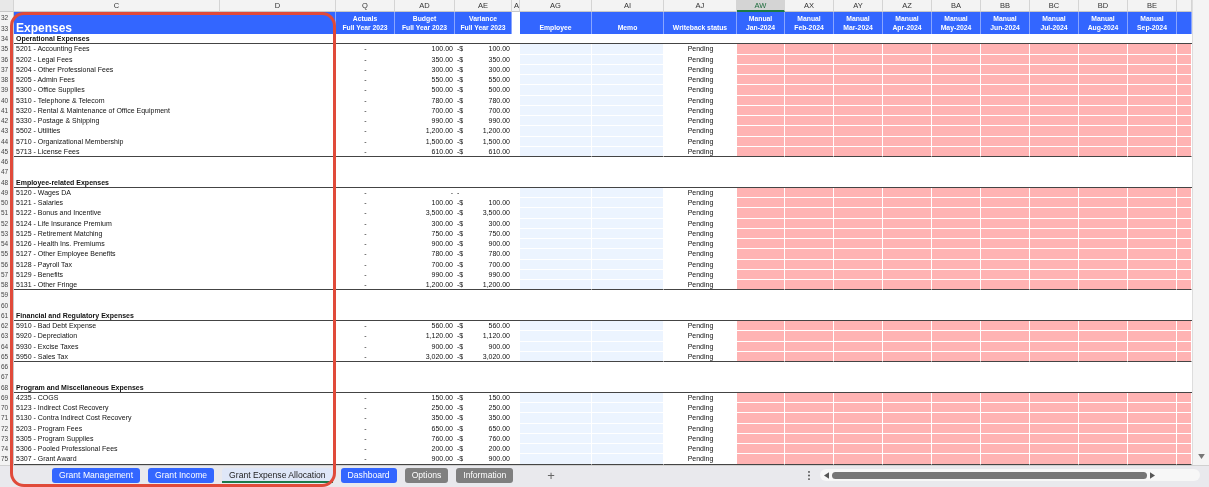 This screenshot has height=487, width=1209. I want to click on sheet-tab: Grant Management, so click(96, 475).